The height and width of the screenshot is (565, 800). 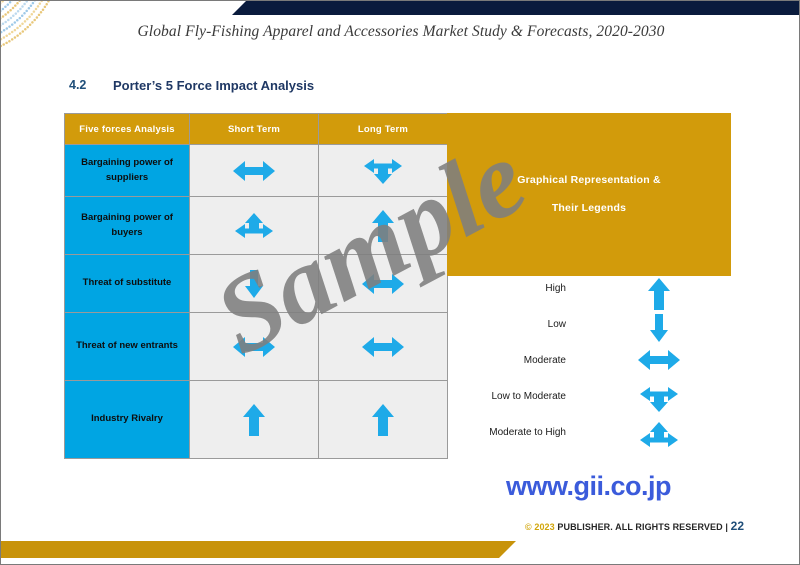 I want to click on legend-panel-line-2: Their Legends, so click(x=589, y=207).